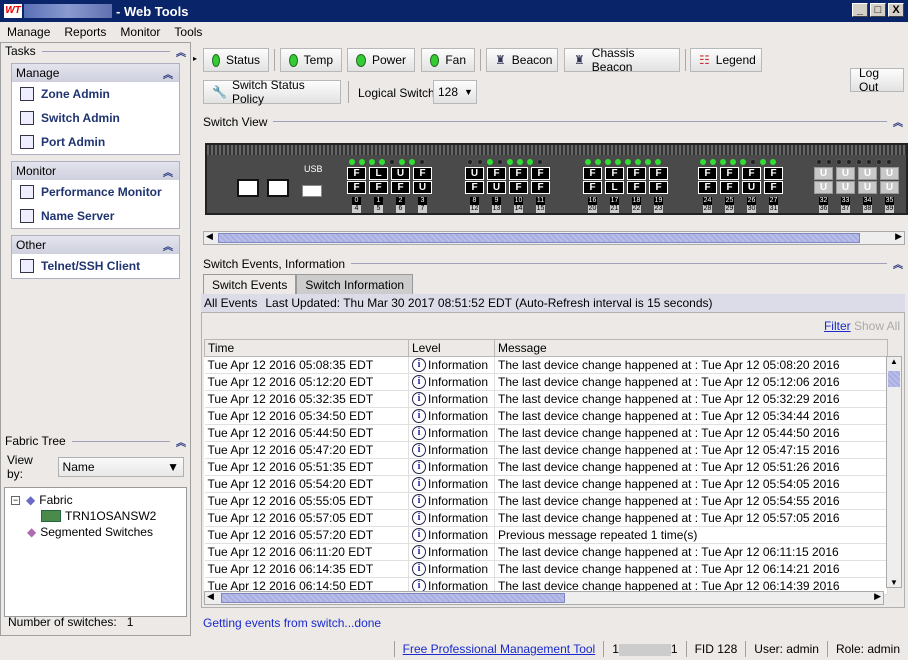 This screenshot has width=908, height=660. What do you see at coordinates (889, 187) in the screenshot?
I see `port-39: U` at bounding box center [889, 187].